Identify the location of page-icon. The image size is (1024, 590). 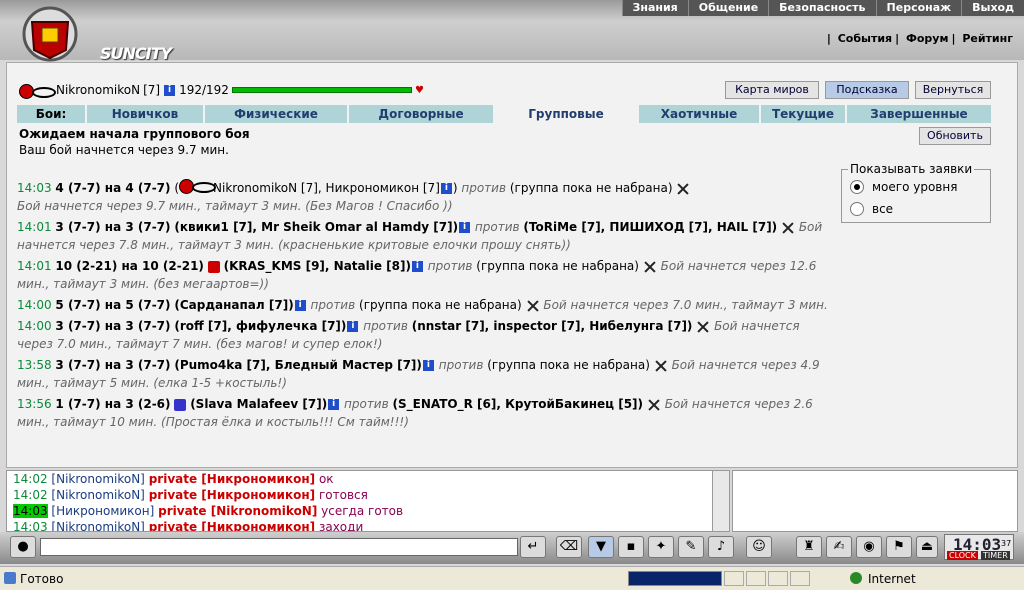
(10, 578).